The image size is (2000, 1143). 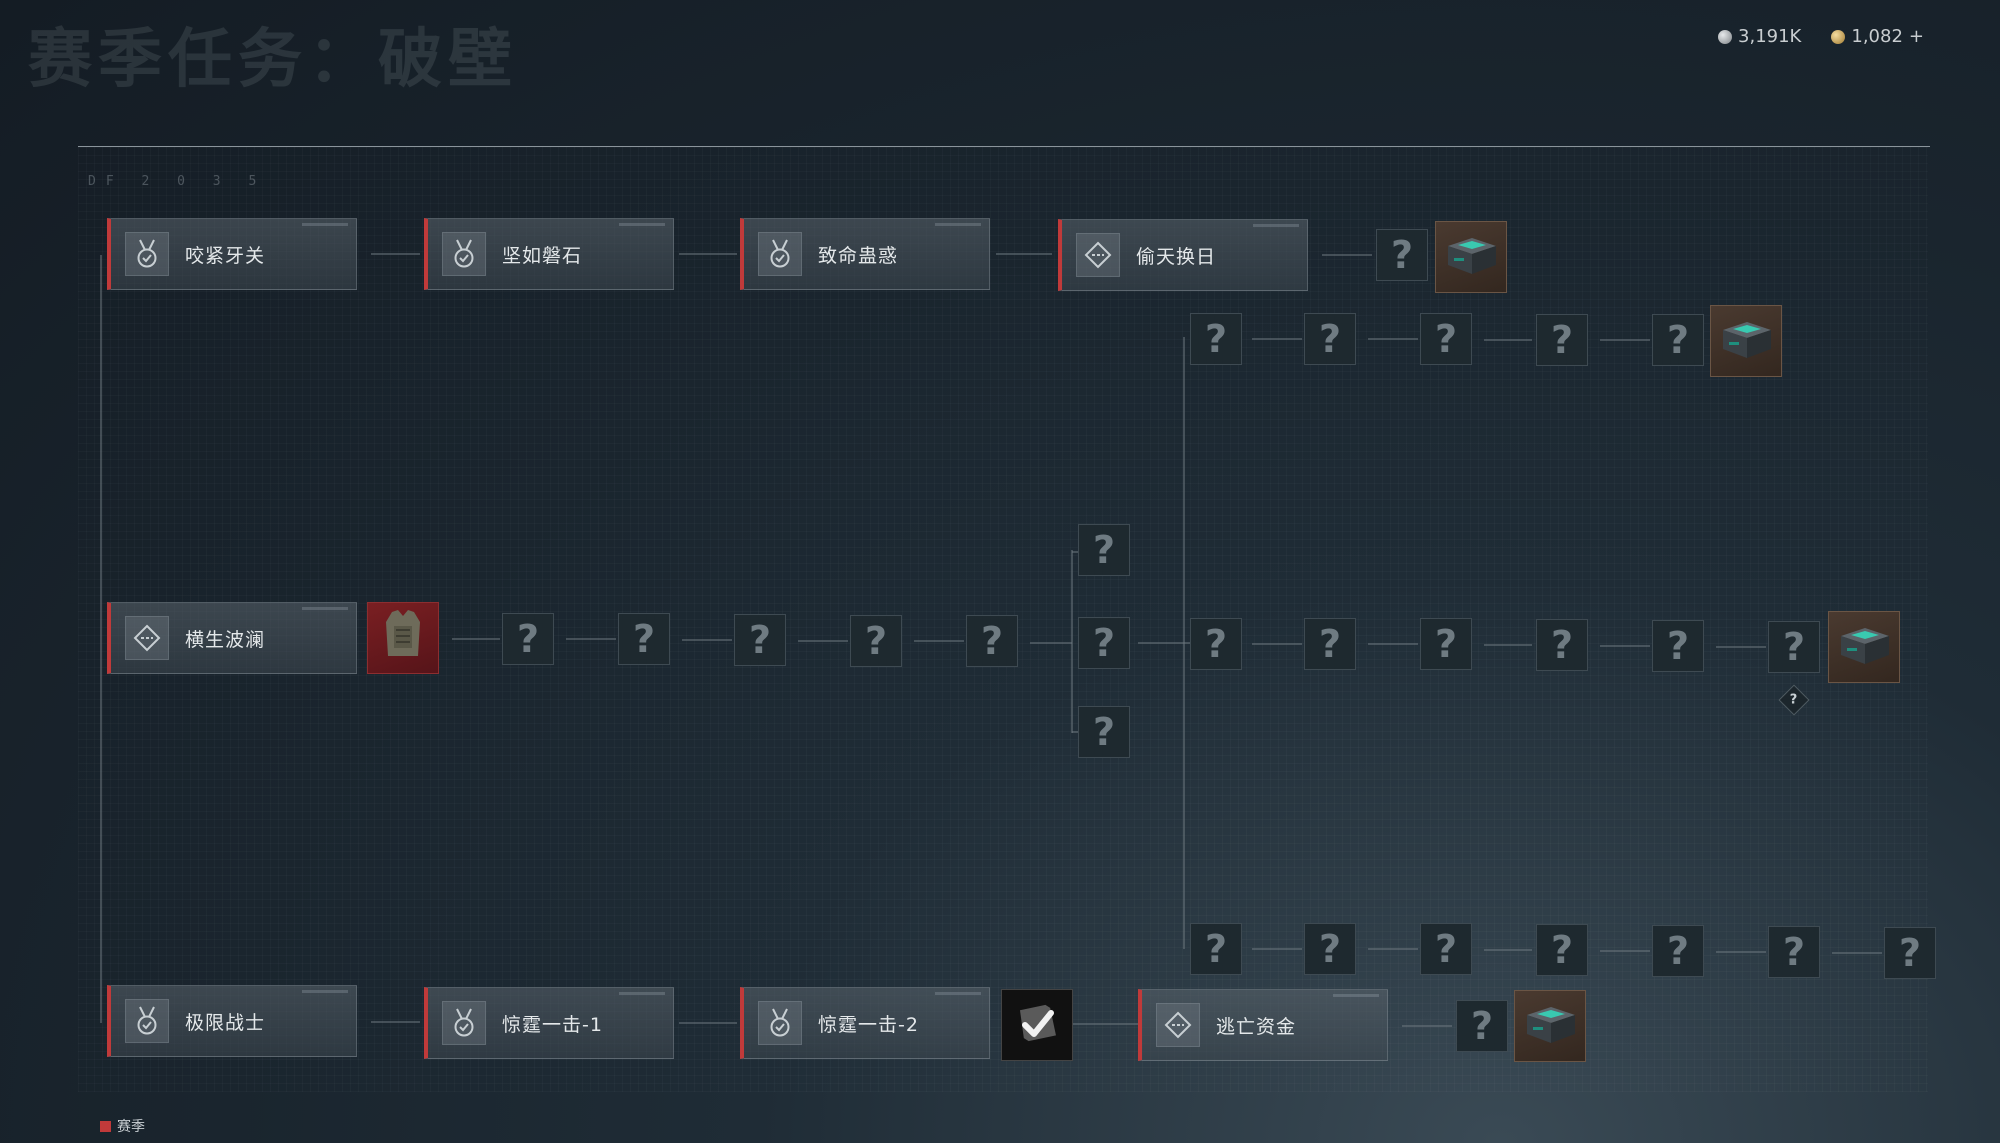 I want to click on task-card: 惊霆一击-2, so click(x=865, y=1023).